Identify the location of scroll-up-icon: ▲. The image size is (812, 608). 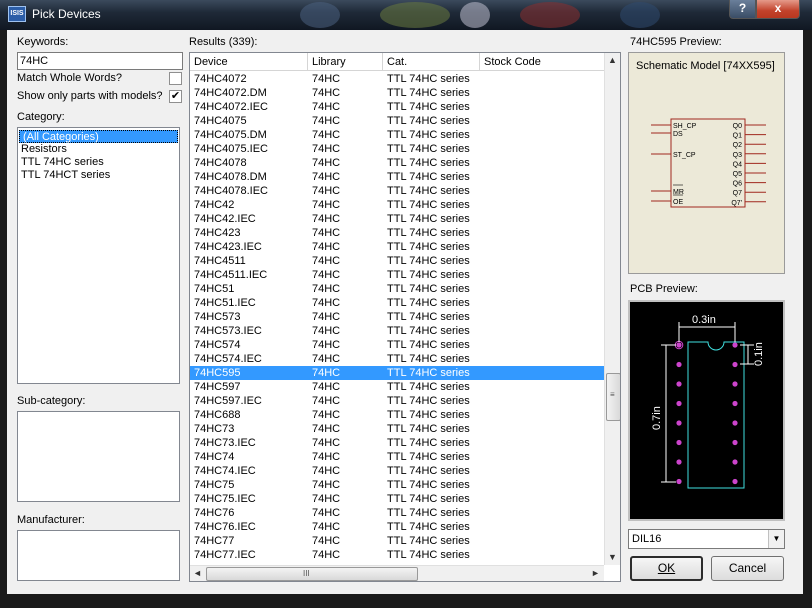
(612, 60).